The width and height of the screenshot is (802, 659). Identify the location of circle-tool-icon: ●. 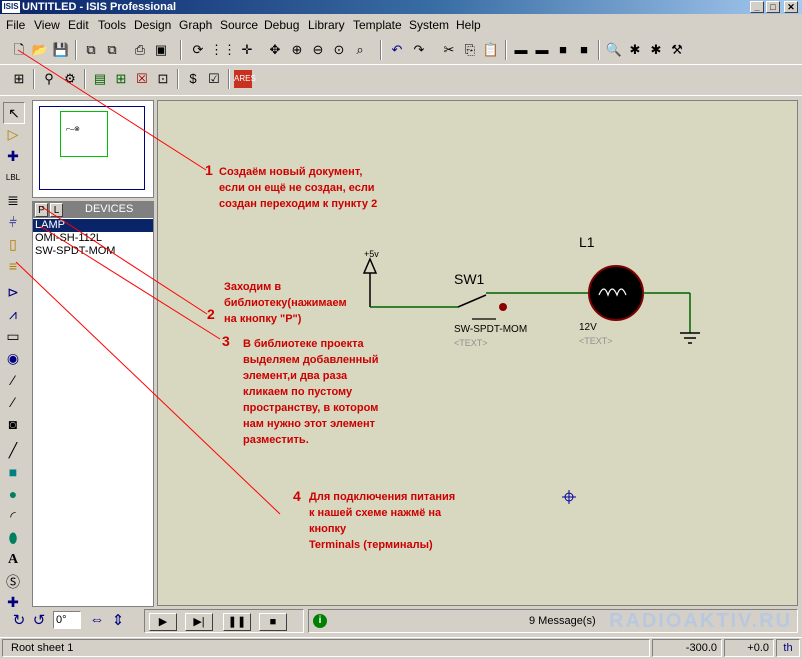
(13, 494).